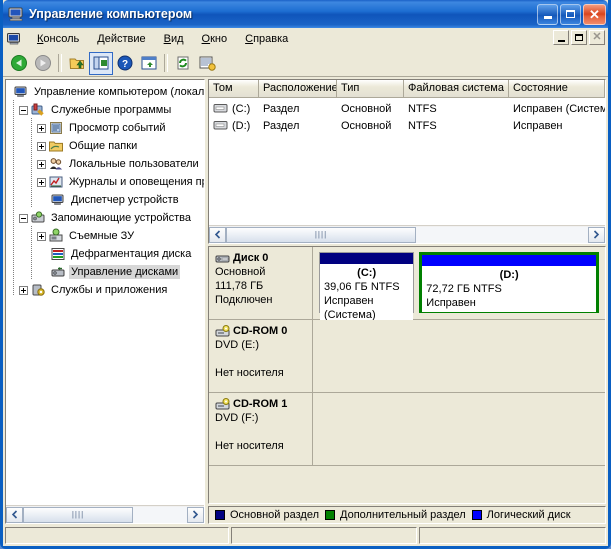 This screenshot has width=611, height=549. Describe the element at coordinates (422, 108) in the screenshot. I see `cell-filesystem: NTFS` at that location.